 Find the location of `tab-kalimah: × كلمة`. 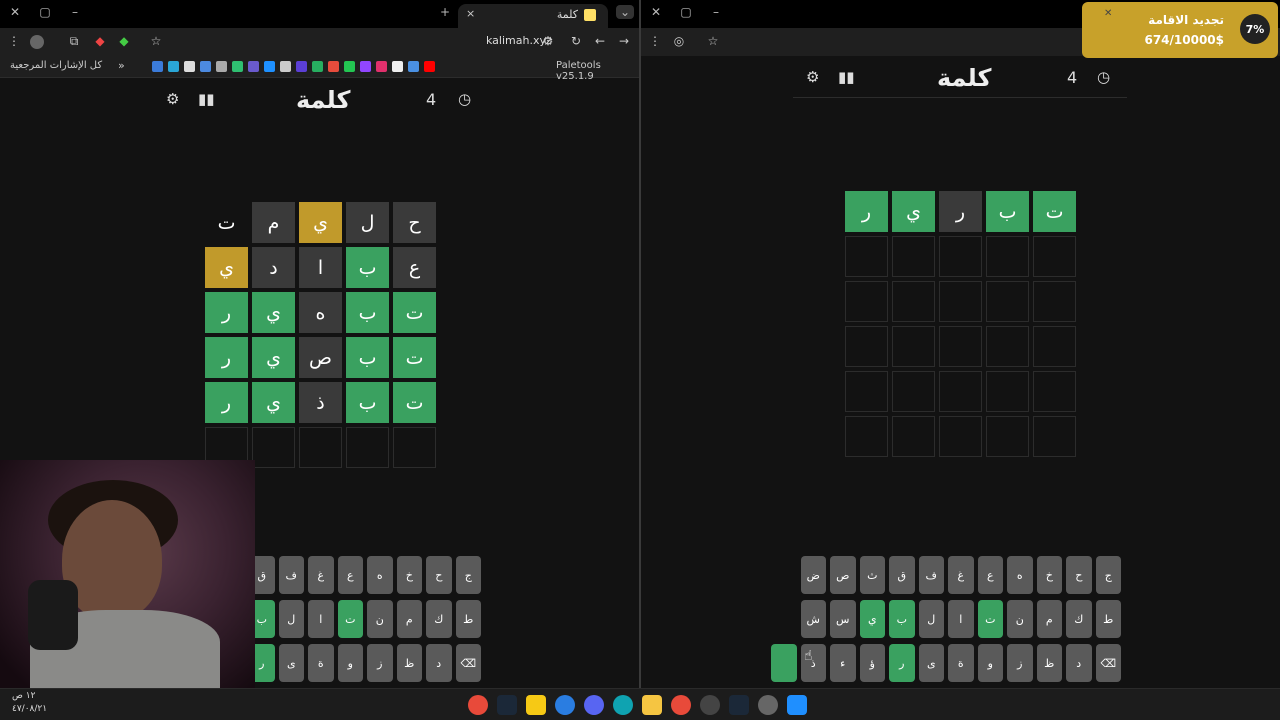

tab-kalimah: × كلمة is located at coordinates (533, 16).